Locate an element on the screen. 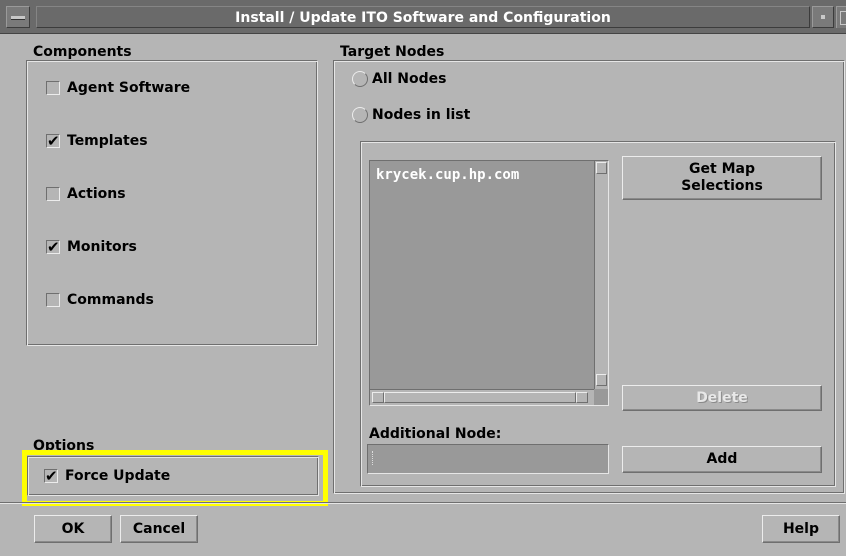 The width and height of the screenshot is (846, 556). help-button-label: Help is located at coordinates (801, 528).